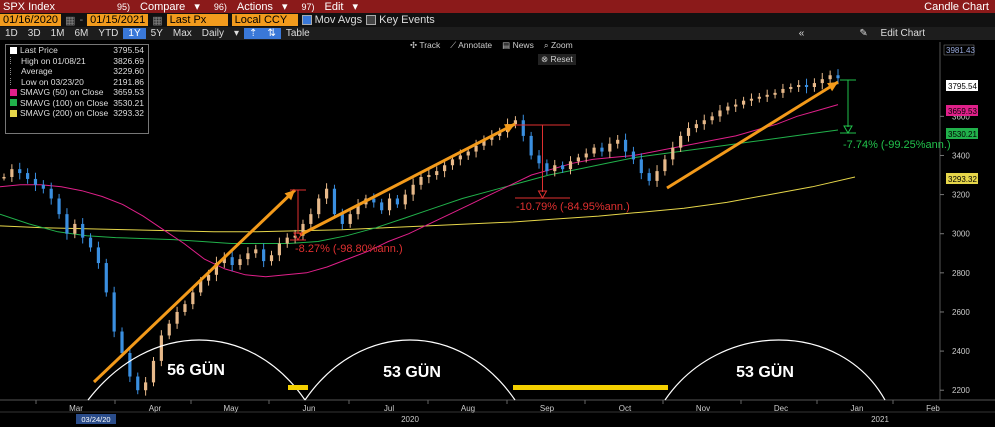  Describe the element at coordinates (412, 371) in the screenshot. I see `arc-label-2: 53 GÜN` at that location.